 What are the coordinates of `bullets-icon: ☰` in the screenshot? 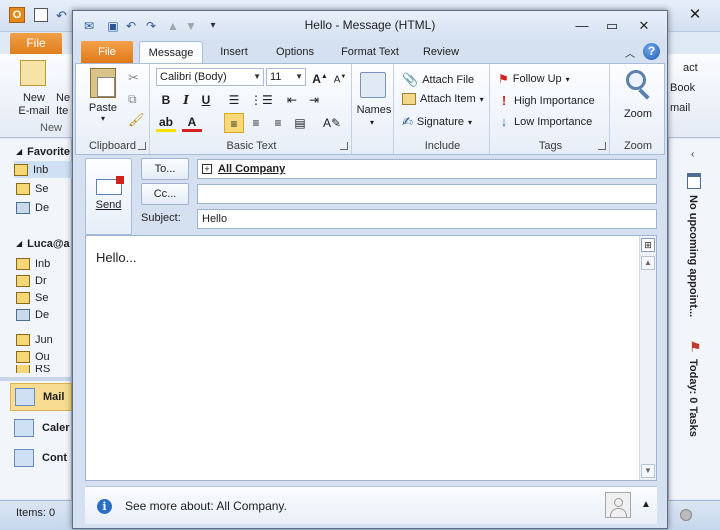 It's located at (234, 100).